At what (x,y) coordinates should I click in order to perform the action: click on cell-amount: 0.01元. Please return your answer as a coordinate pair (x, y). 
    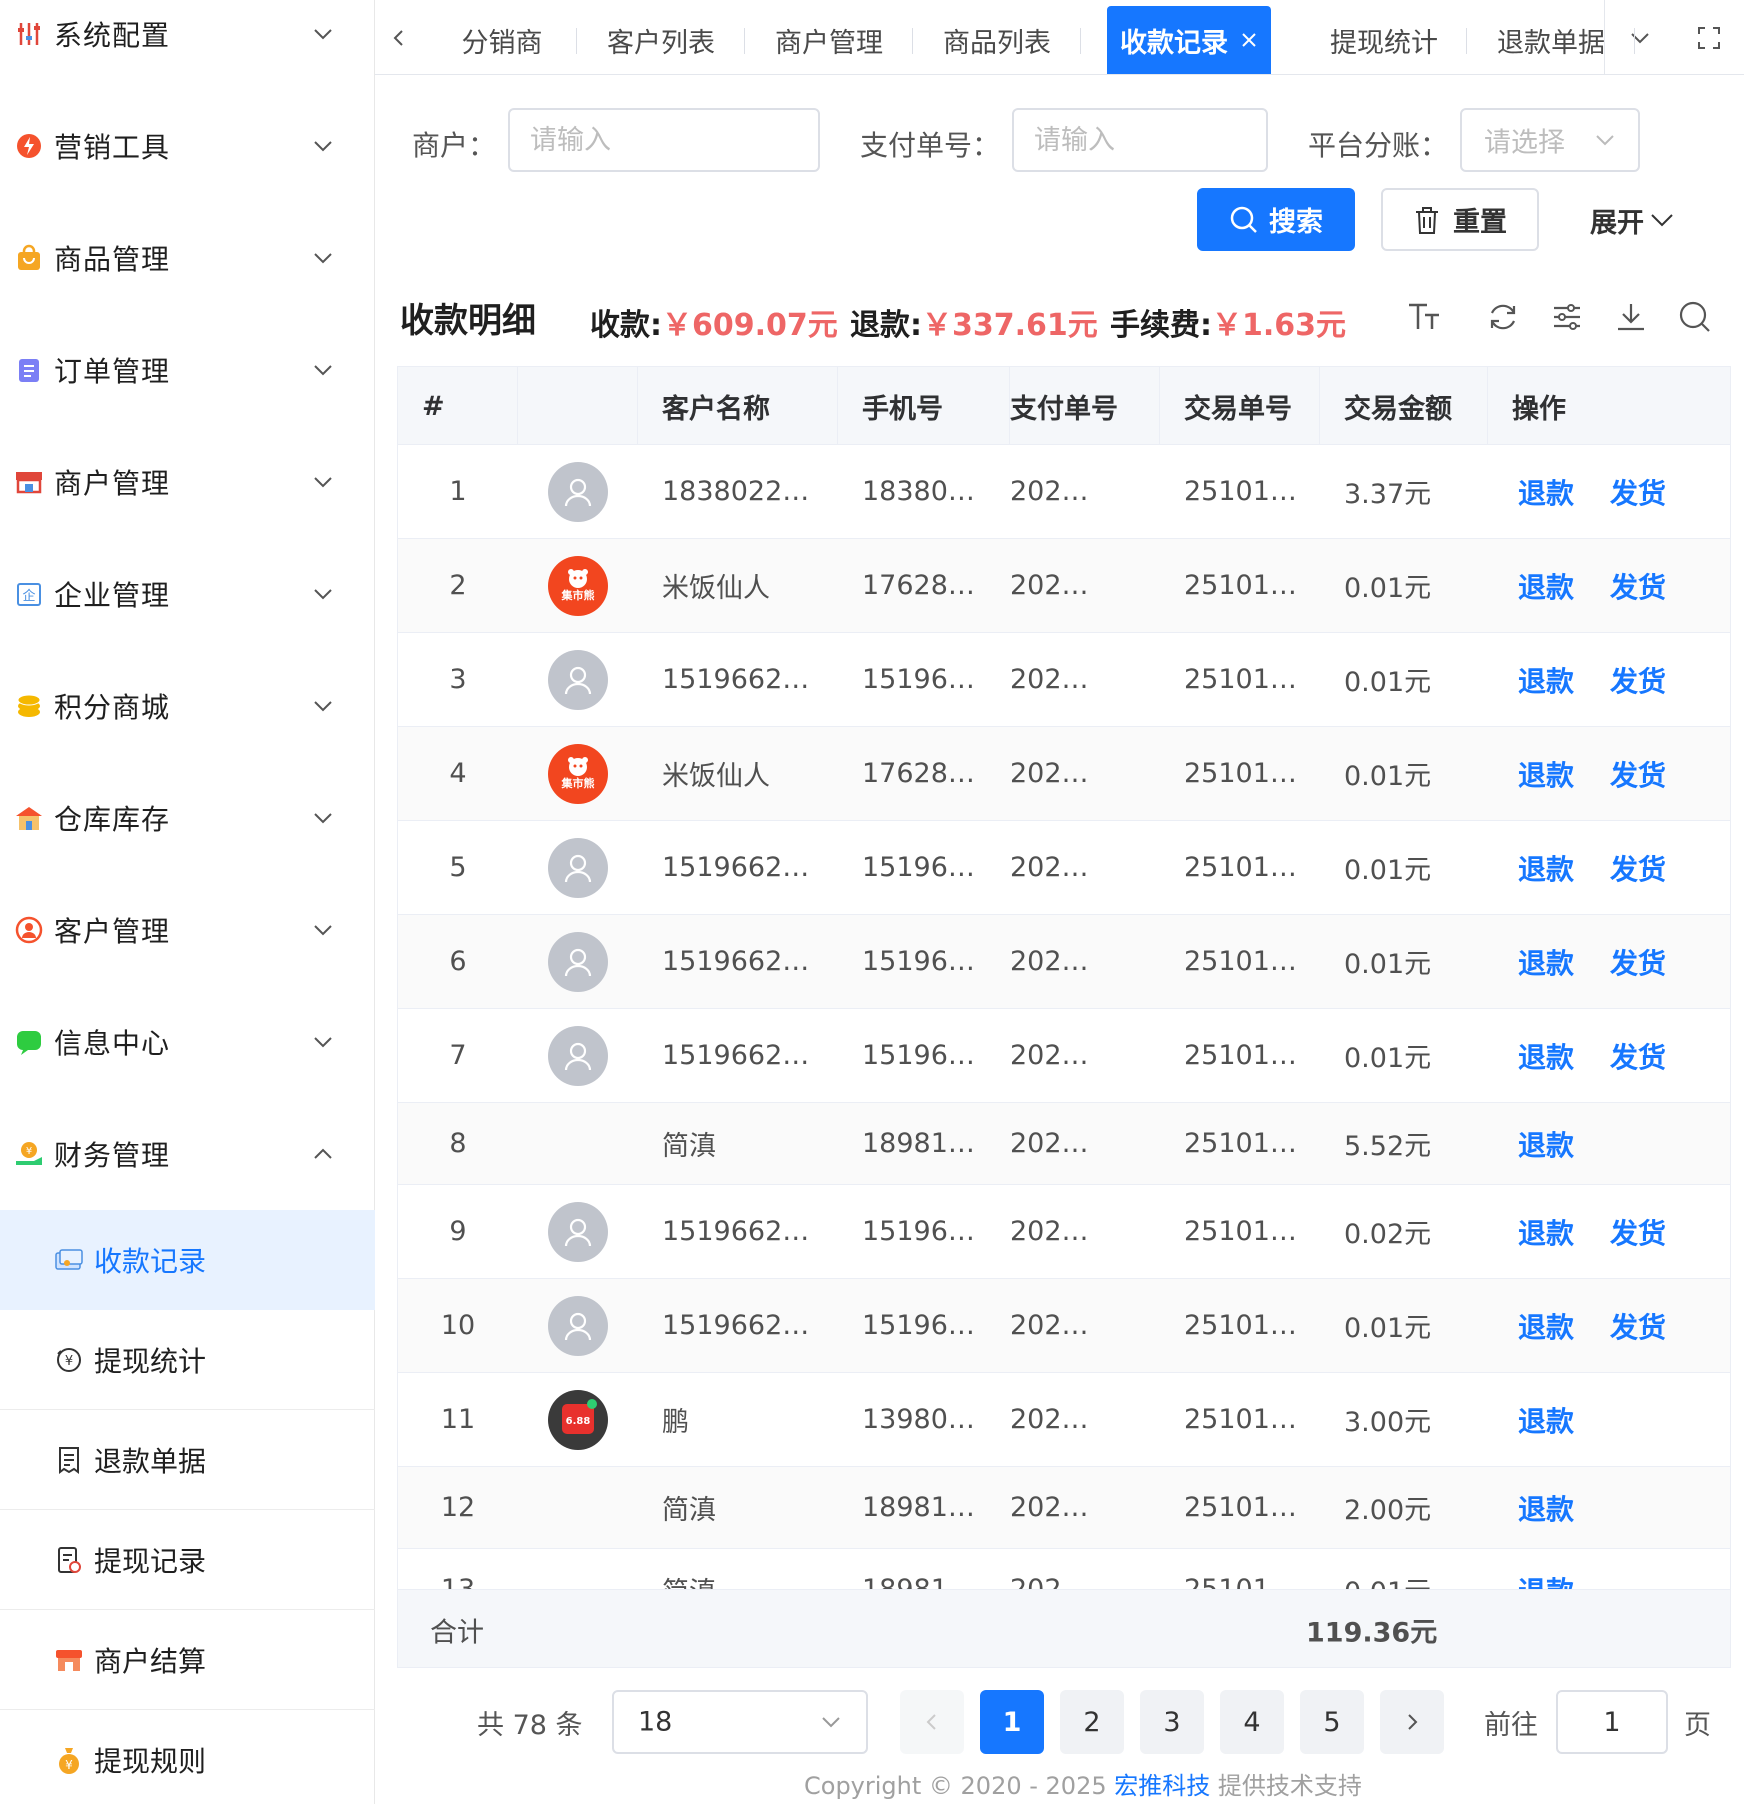
    Looking at the image, I should click on (1388, 1328).